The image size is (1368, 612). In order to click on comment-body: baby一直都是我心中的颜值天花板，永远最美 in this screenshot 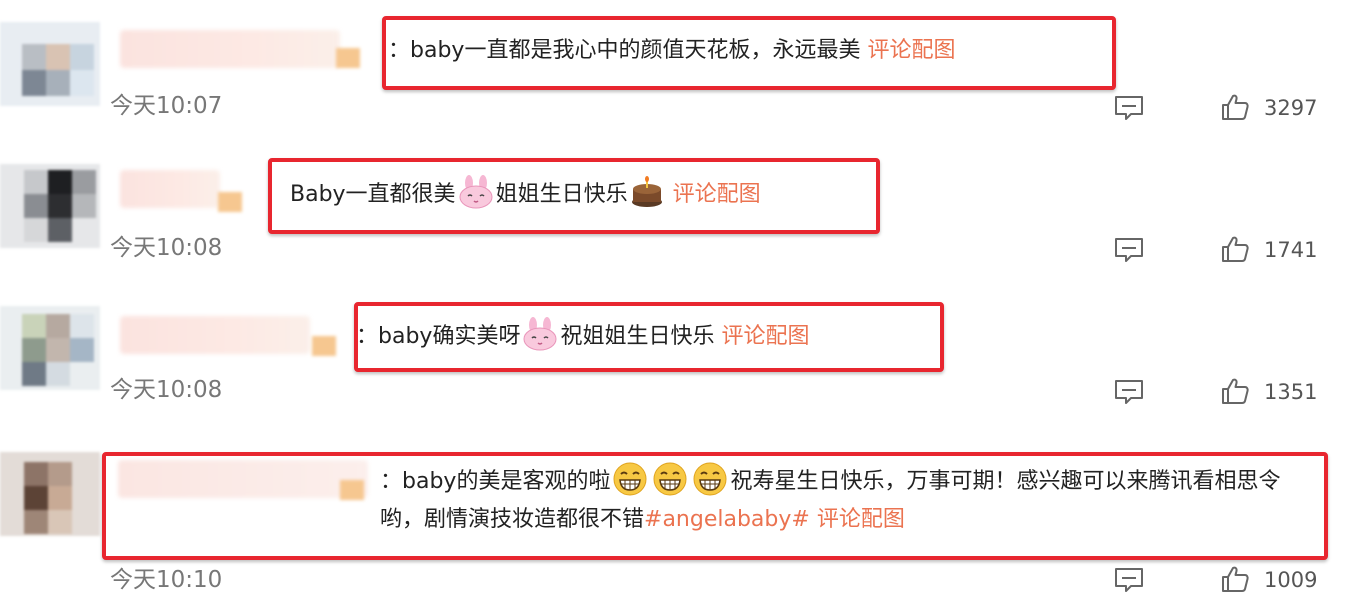, I will do `click(639, 50)`.